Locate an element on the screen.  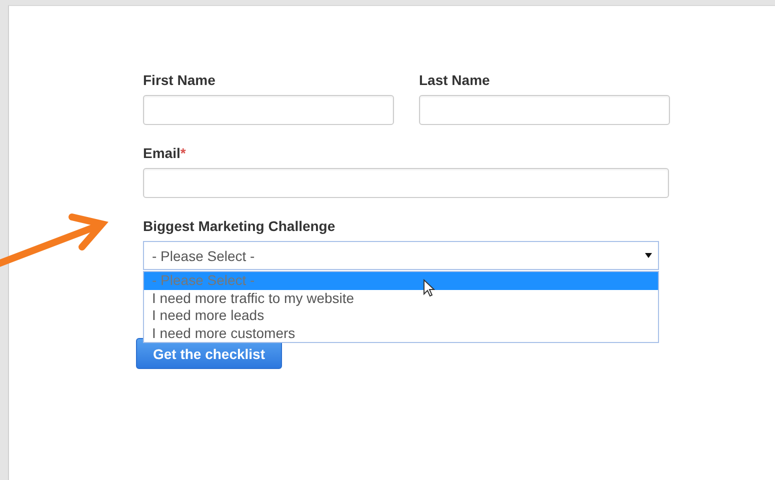
dropdown-option: I need more leads is located at coordinates (401, 316).